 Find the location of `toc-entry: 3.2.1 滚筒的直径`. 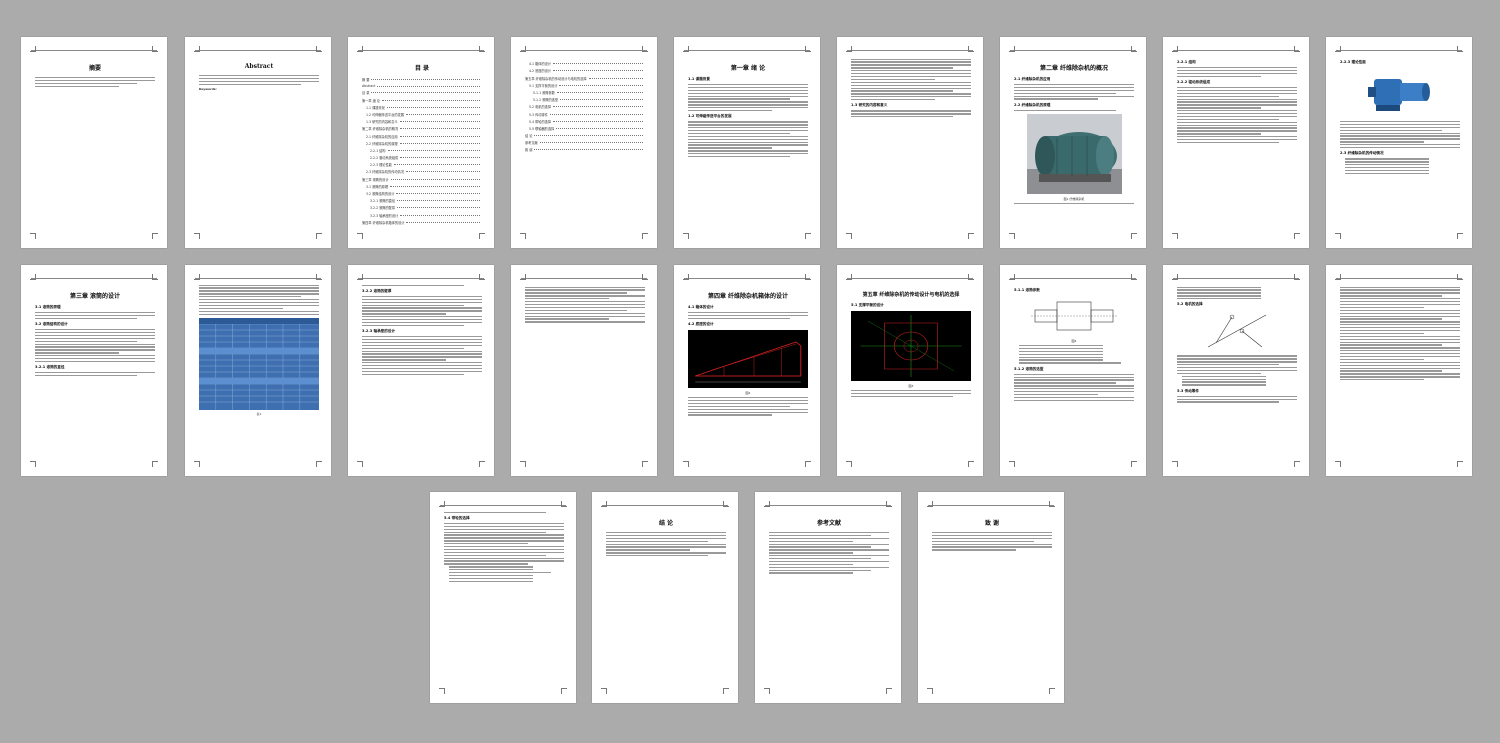

toc-entry: 3.2.1 滚筒的直径 is located at coordinates (422, 200).